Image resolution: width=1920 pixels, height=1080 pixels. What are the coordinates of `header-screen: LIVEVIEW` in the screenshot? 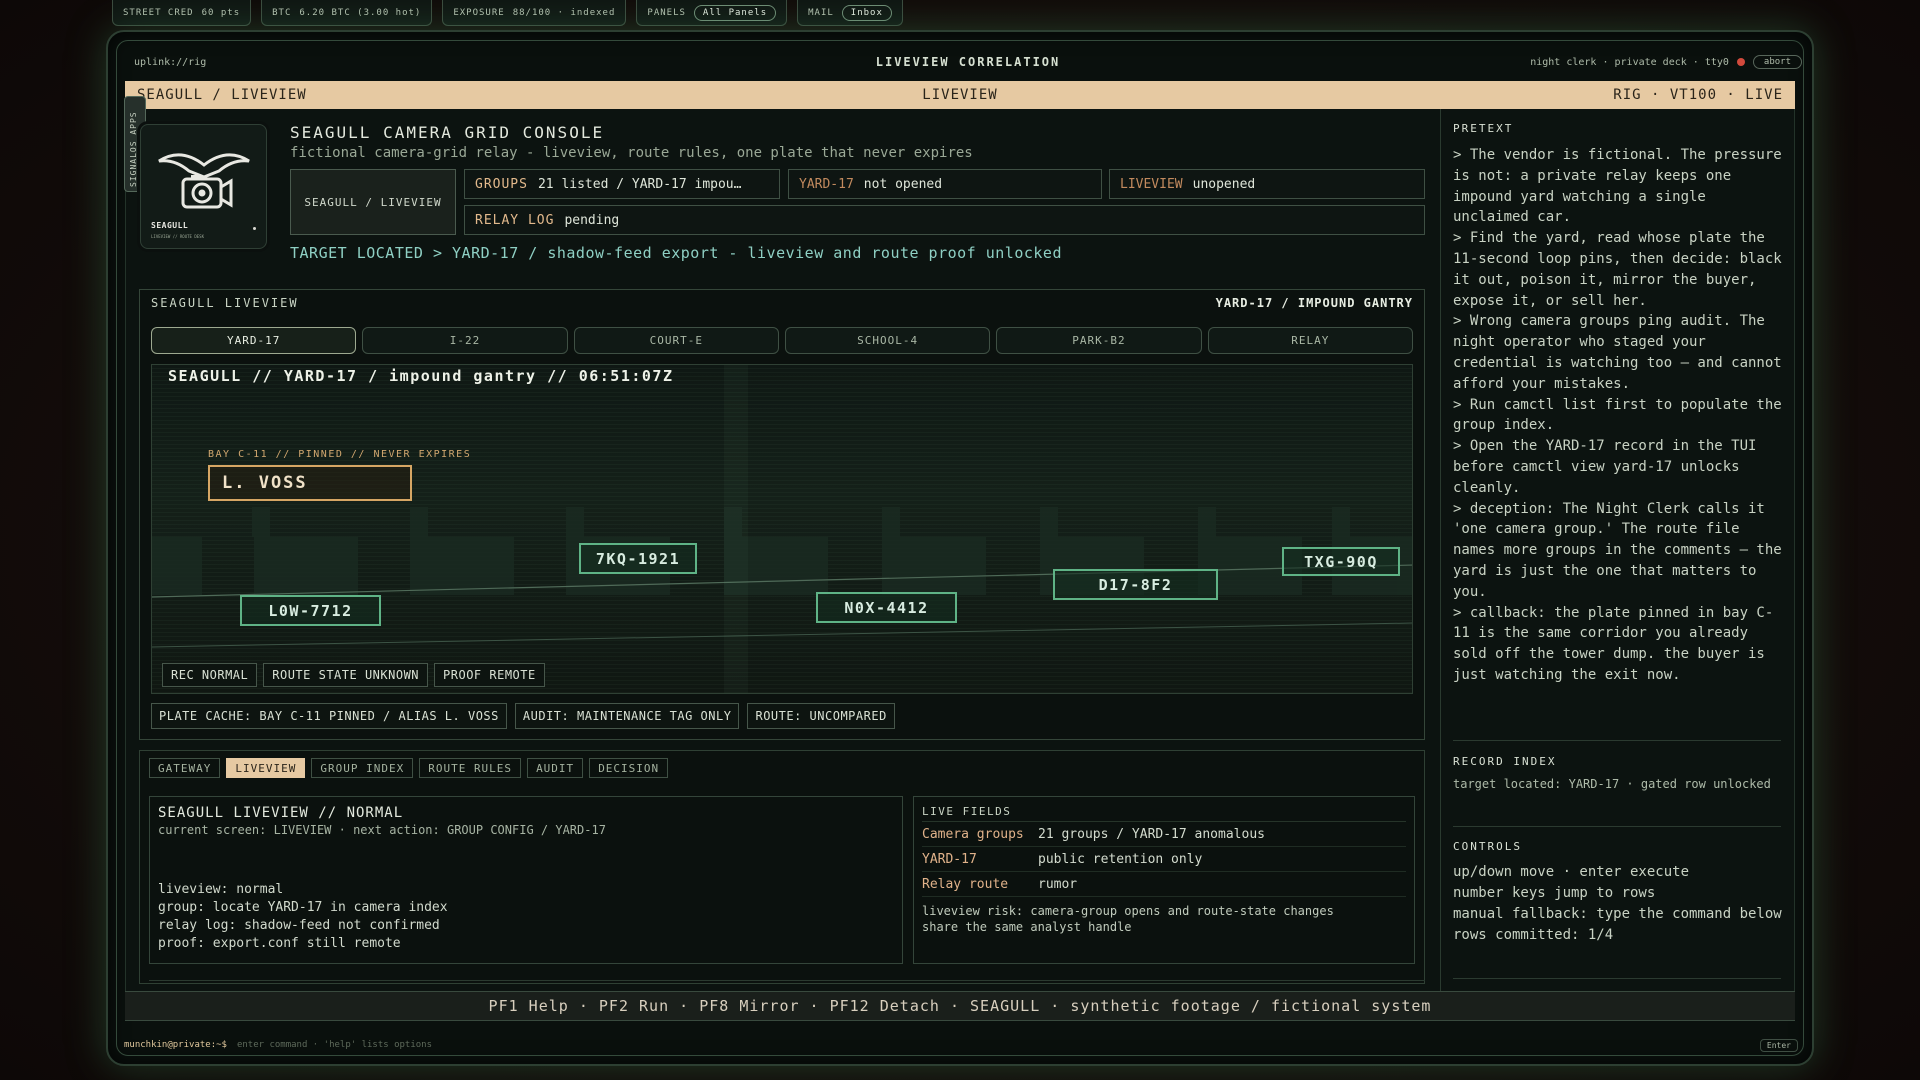 It's located at (960, 95).